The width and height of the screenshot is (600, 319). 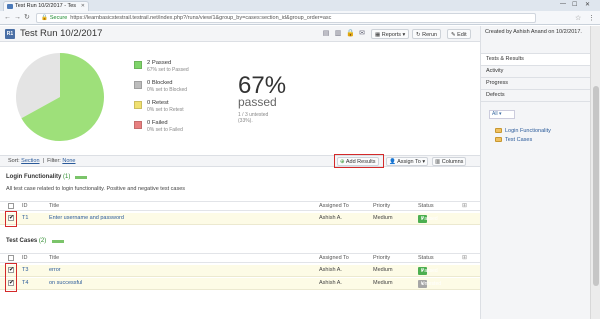 I want to click on reports-button: ▦ Reports ▾, so click(x=390, y=34).